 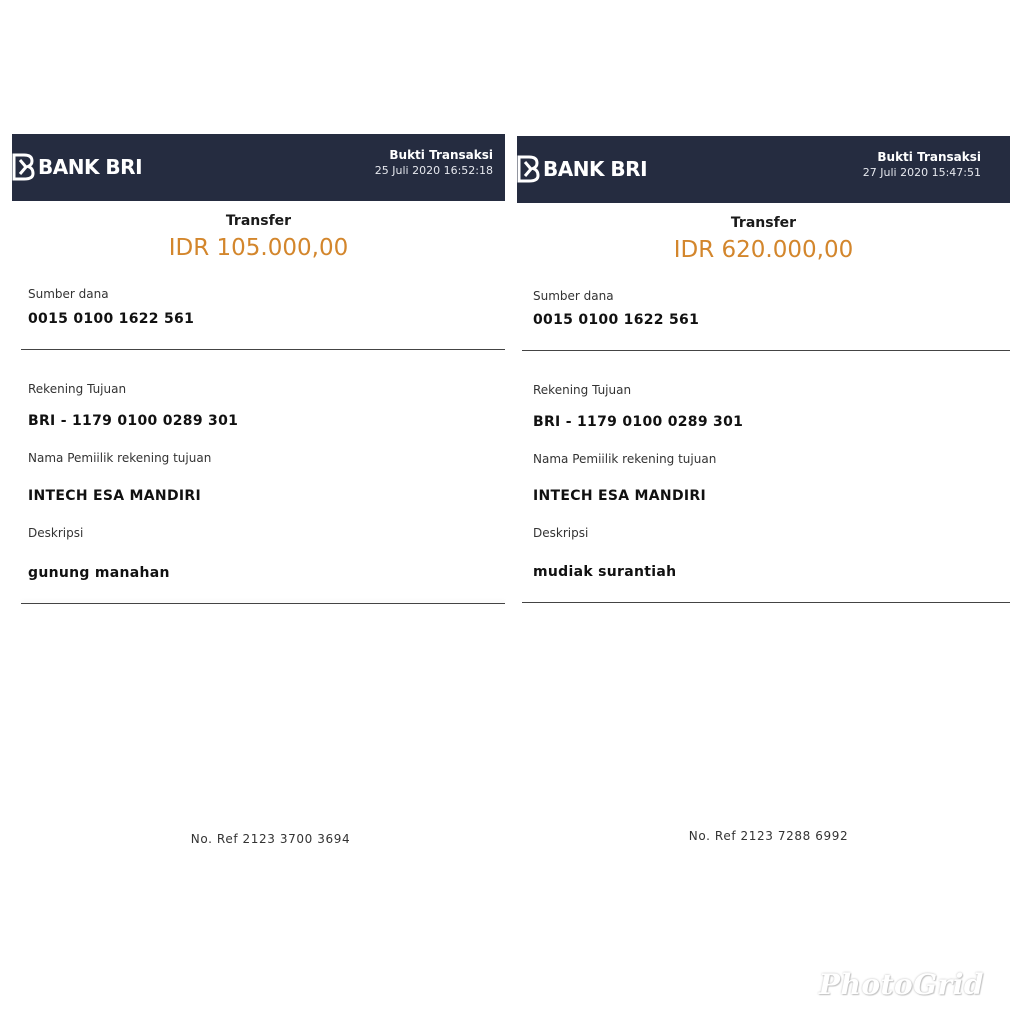 What do you see at coordinates (258, 248) in the screenshot?
I see `transfer-amount: IDR 105.000,00` at bounding box center [258, 248].